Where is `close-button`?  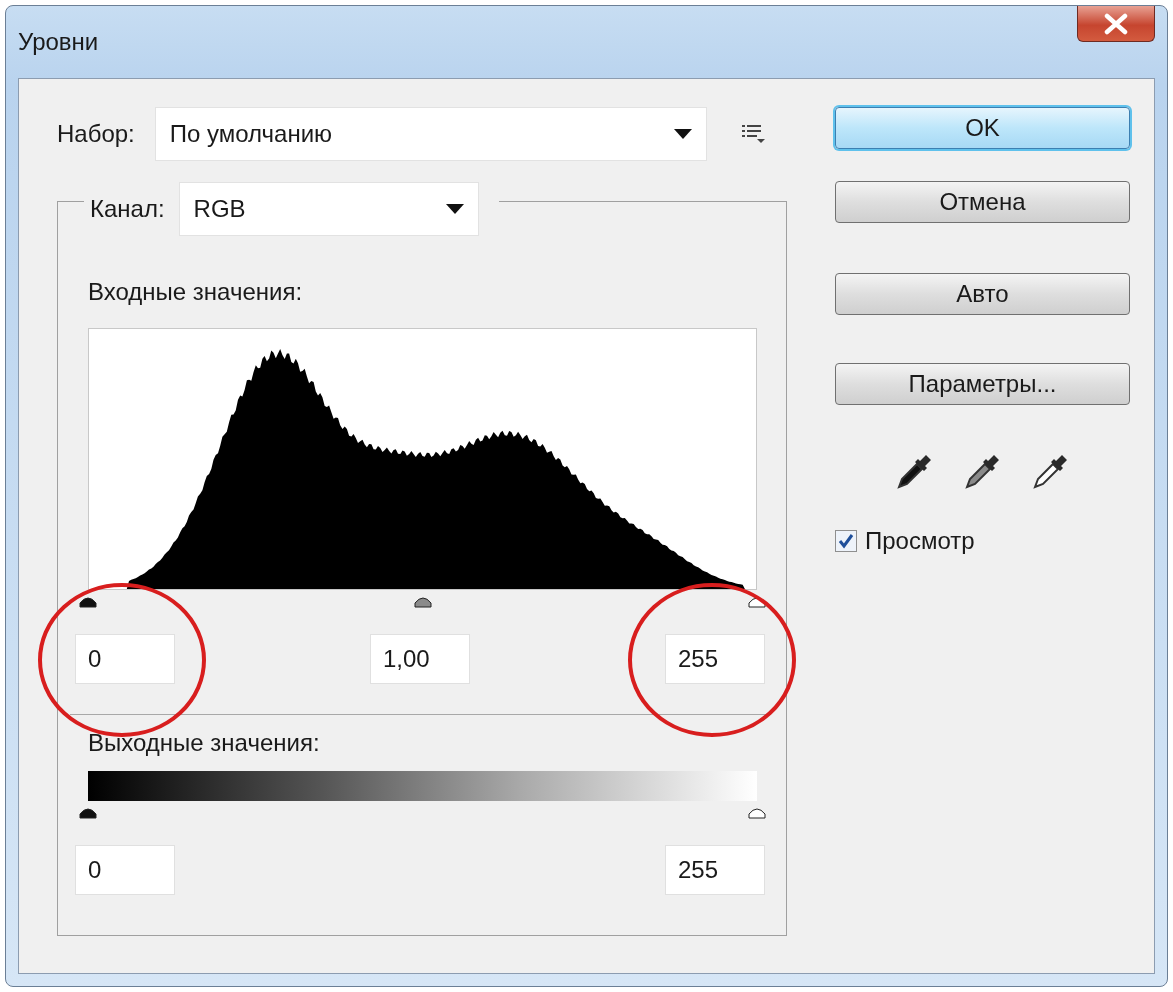 close-button is located at coordinates (1116, 24).